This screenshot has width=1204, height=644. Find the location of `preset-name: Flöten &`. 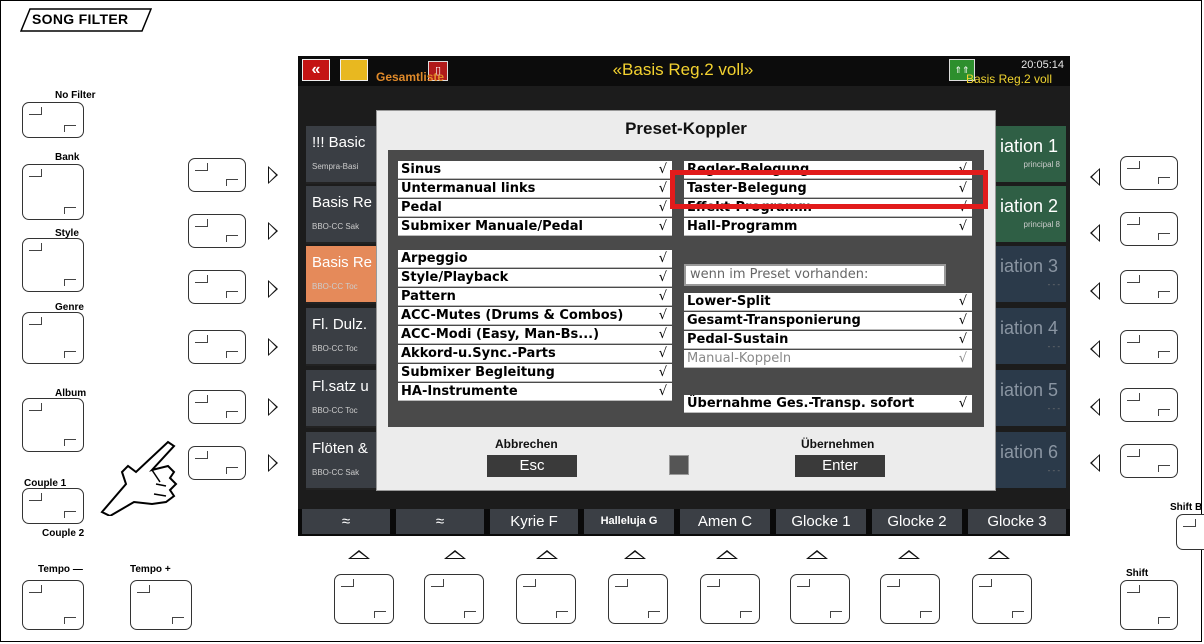

preset-name: Flöten & is located at coordinates (340, 448).